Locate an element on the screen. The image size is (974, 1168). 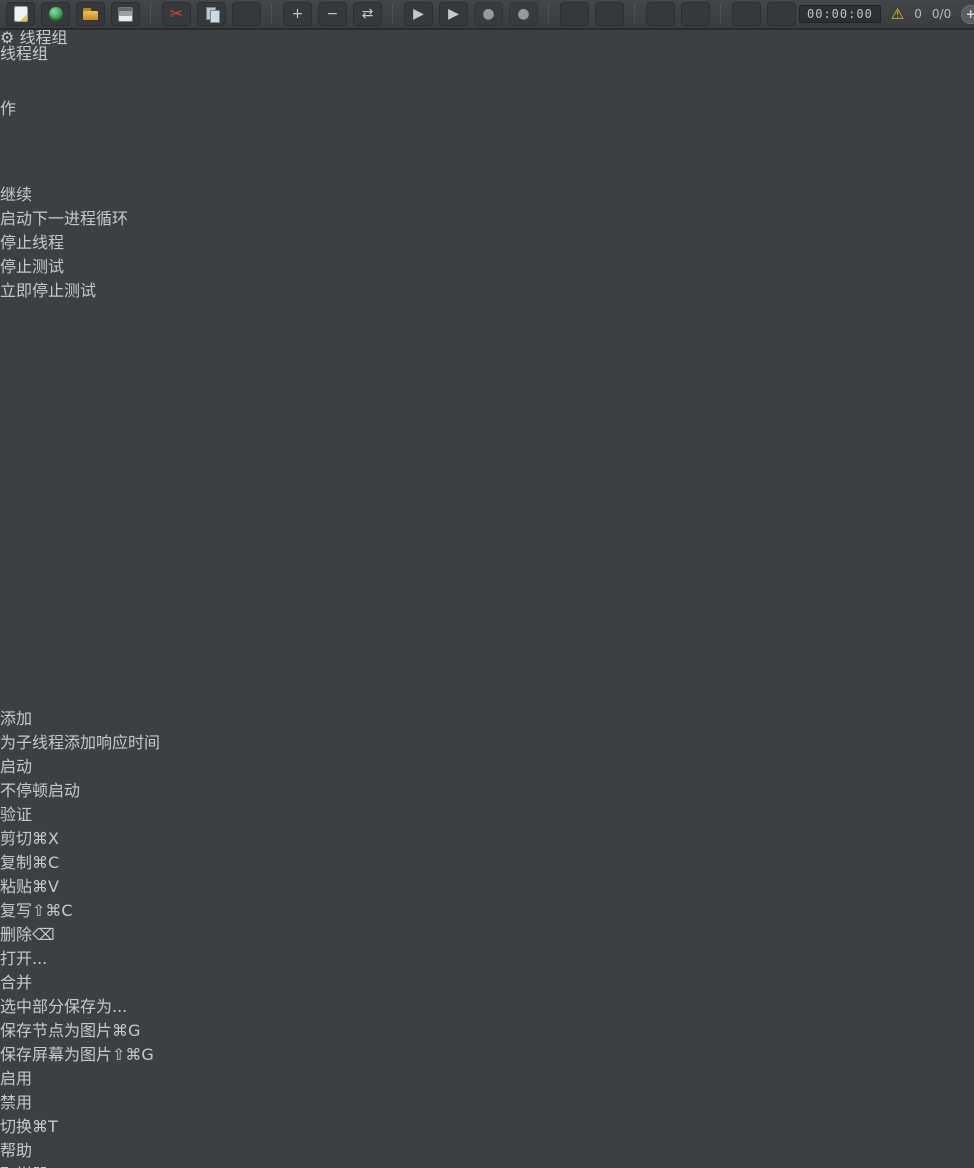
menu-item-label: 启用 is located at coordinates (16, 1078).